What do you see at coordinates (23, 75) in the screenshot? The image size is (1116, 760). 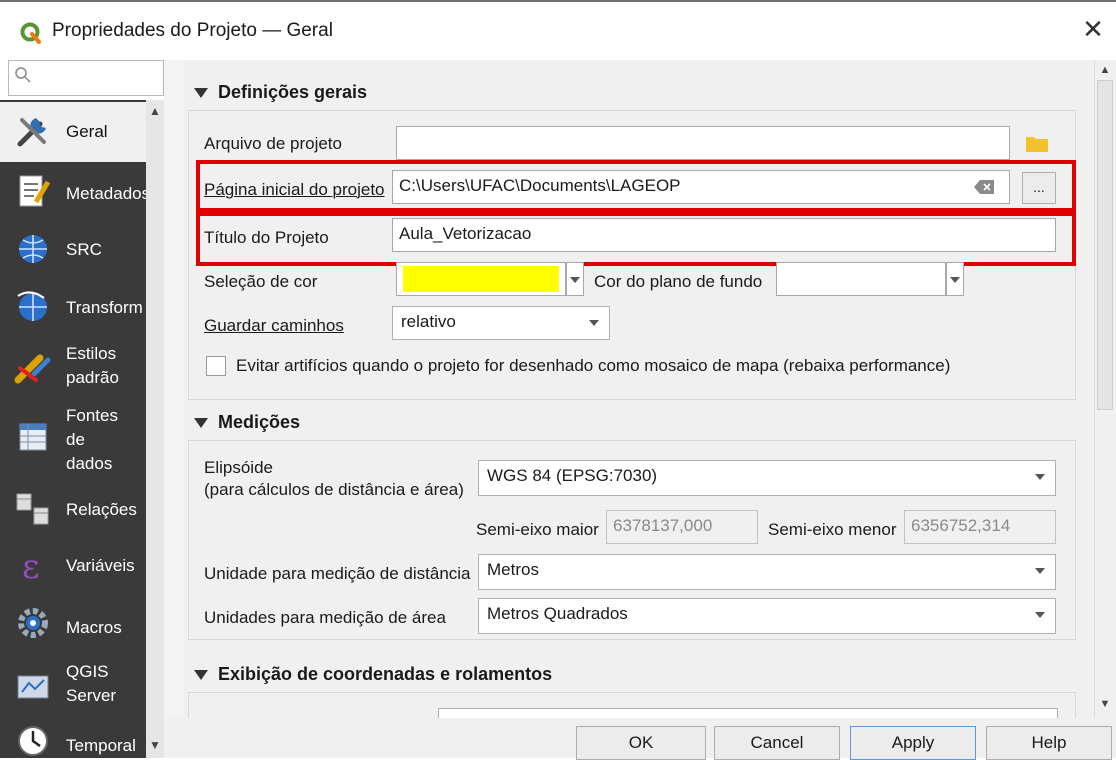 I see `search-icon` at bounding box center [23, 75].